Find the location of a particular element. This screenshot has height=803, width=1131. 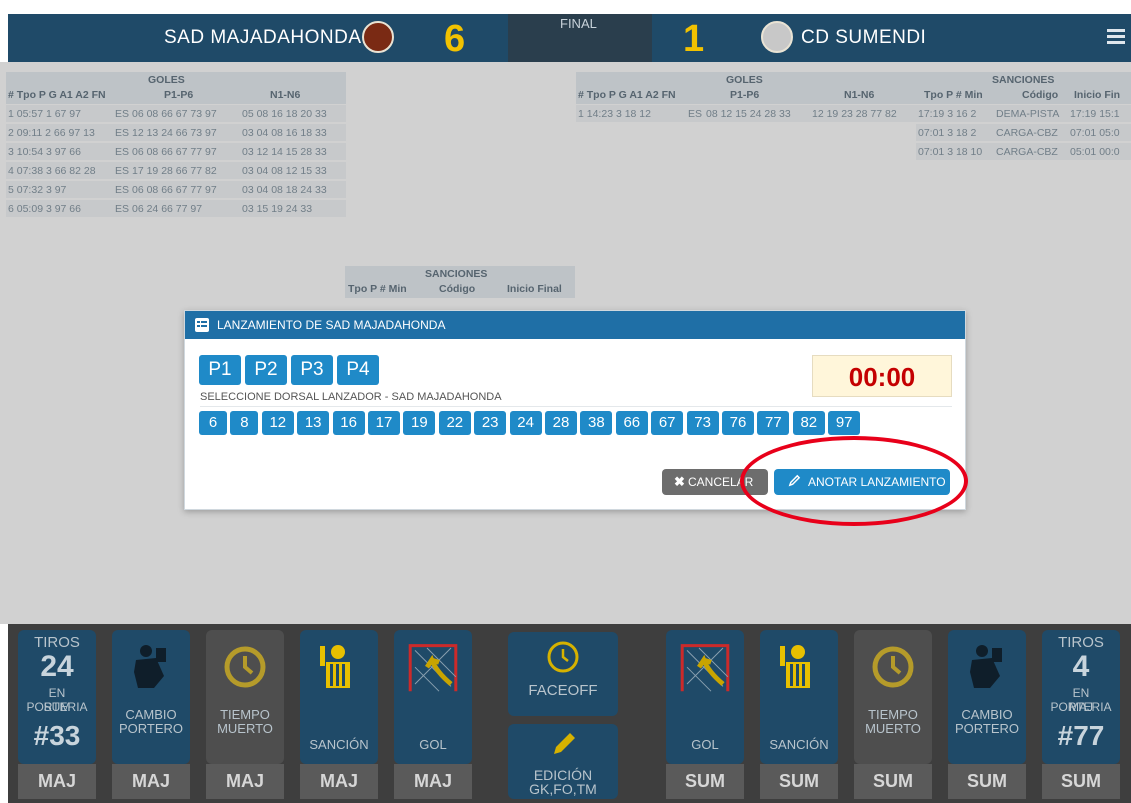

faceoff-button: FACEOFF is located at coordinates (563, 674).